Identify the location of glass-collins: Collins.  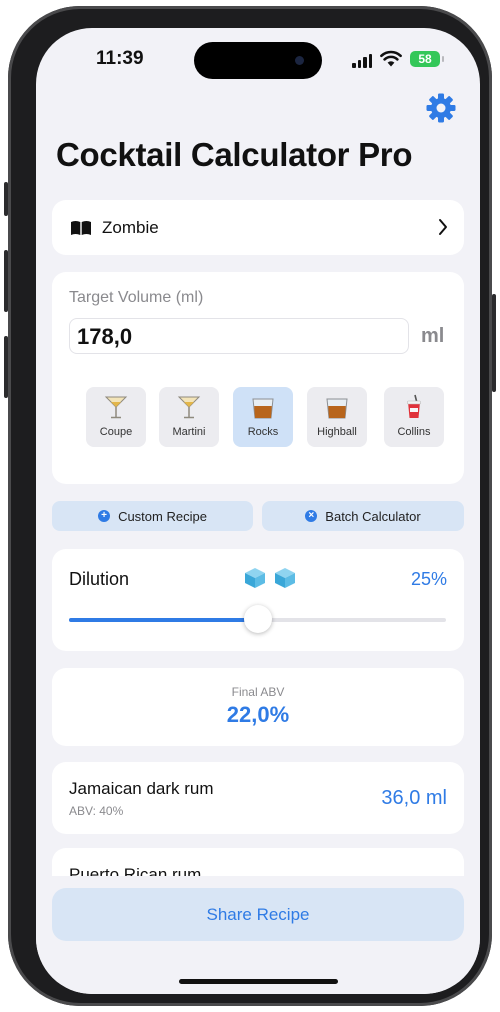
(414, 417).